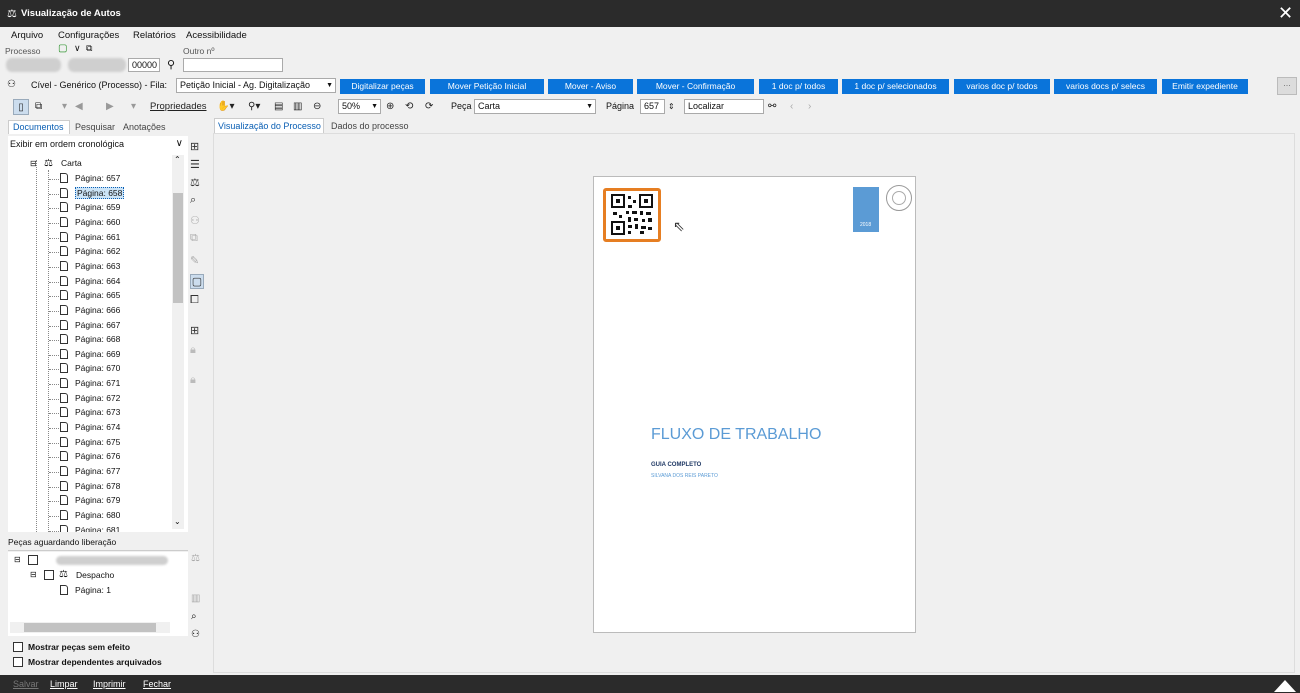 The width and height of the screenshot is (1300, 693). Describe the element at coordinates (1285, 686) in the screenshot. I see `resize-grip-icon` at that location.